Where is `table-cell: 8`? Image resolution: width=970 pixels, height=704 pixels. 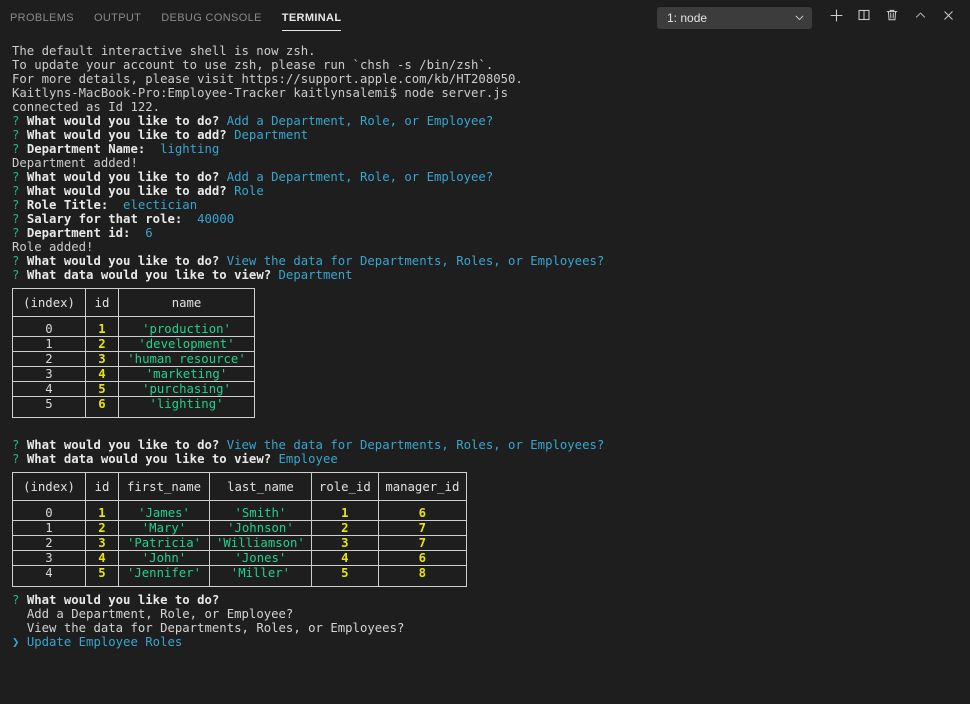 table-cell: 8 is located at coordinates (422, 576).